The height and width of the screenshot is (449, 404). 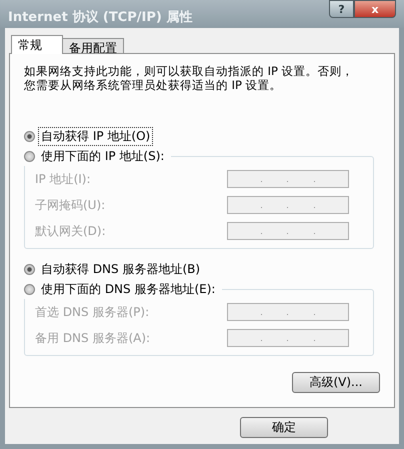 I want to click on radio-label: 自动获得 DNS 服务器地址(B), so click(x=121, y=269).